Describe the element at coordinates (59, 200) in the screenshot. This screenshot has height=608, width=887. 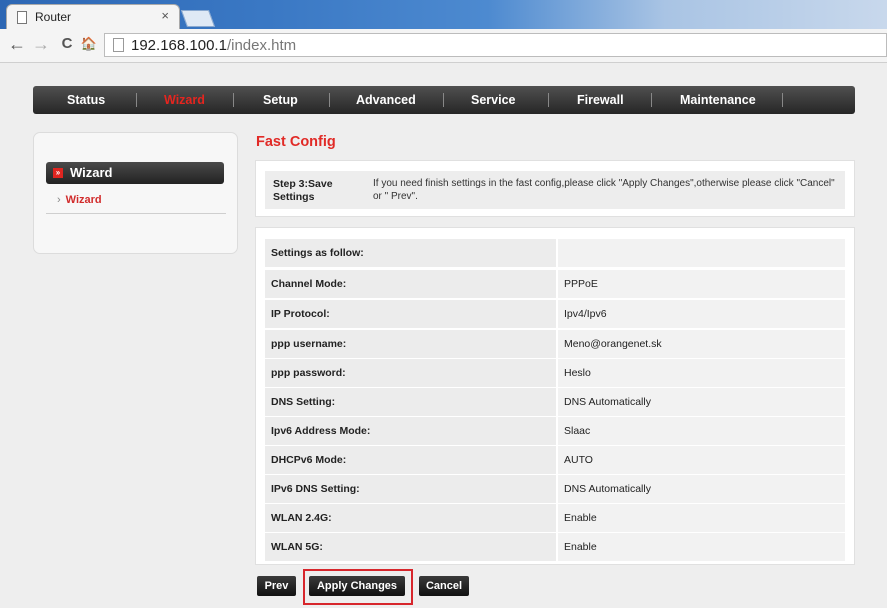
I see `chevron-right-icon: ›` at that location.